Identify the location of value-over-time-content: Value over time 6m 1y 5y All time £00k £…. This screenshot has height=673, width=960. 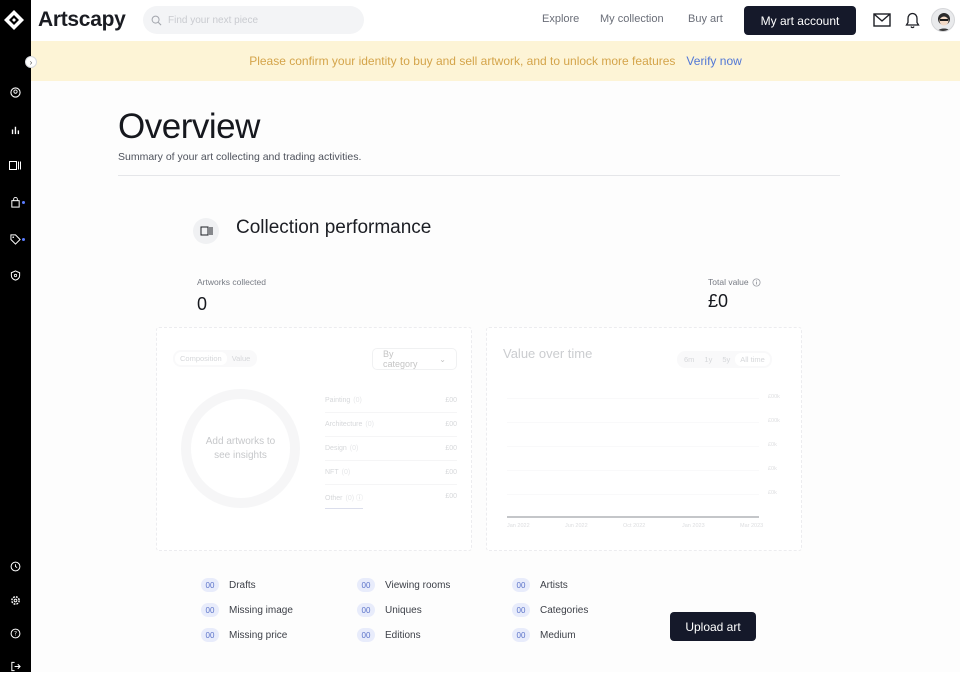
(645, 440).